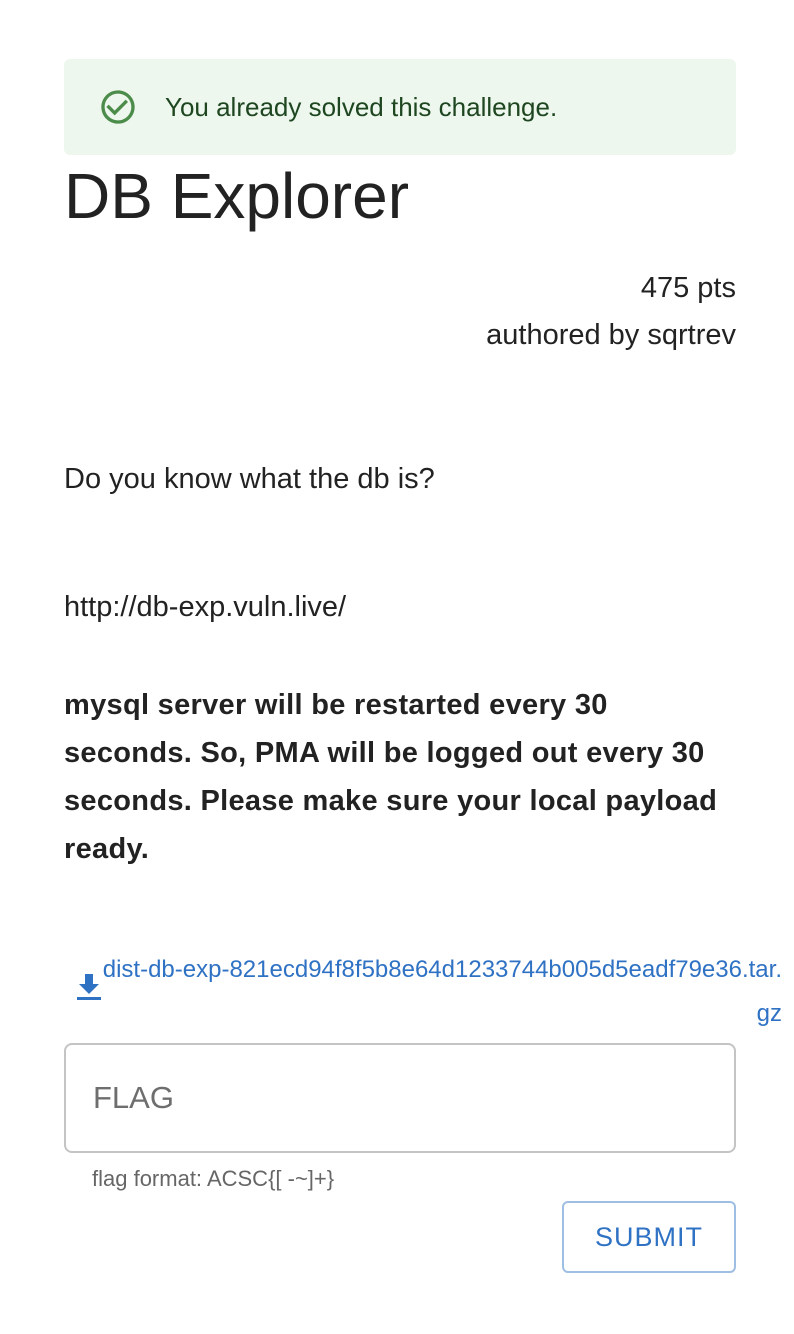 The image size is (794, 1334). What do you see at coordinates (249, 479) in the screenshot?
I see `description-question: Do you know what the db is?` at bounding box center [249, 479].